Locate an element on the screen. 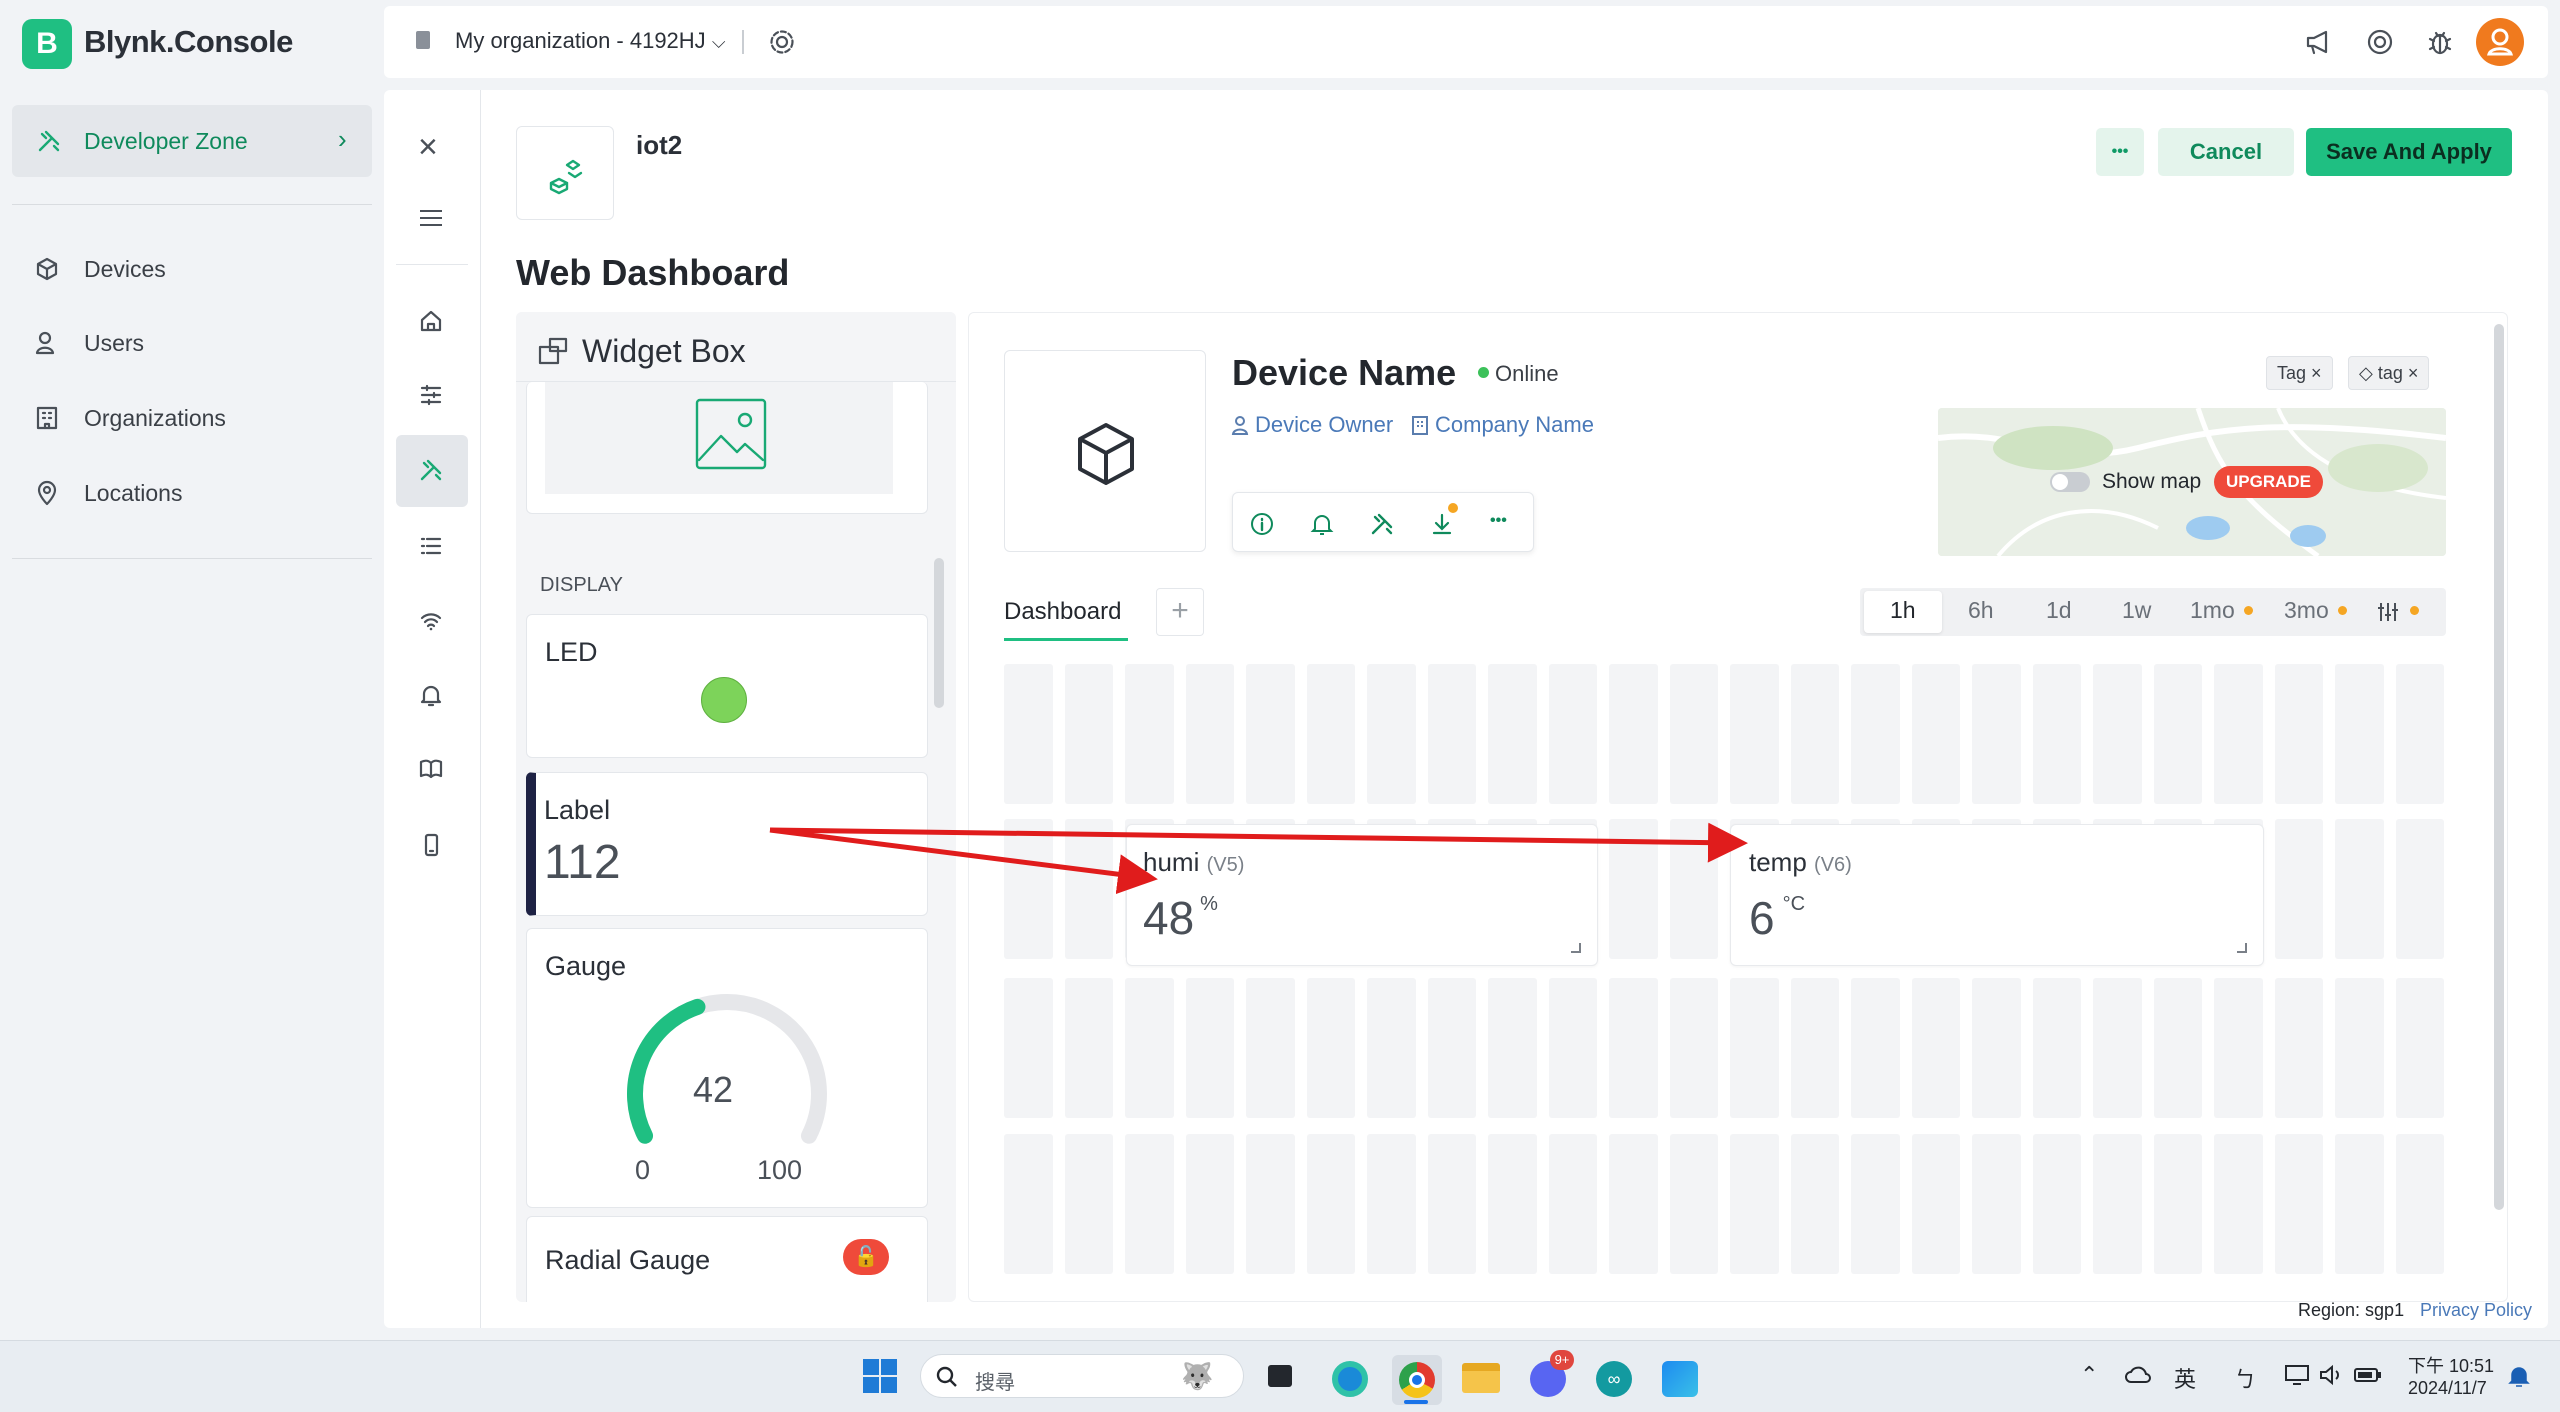 The image size is (2560, 1412). widget-image is located at coordinates (727, 448).